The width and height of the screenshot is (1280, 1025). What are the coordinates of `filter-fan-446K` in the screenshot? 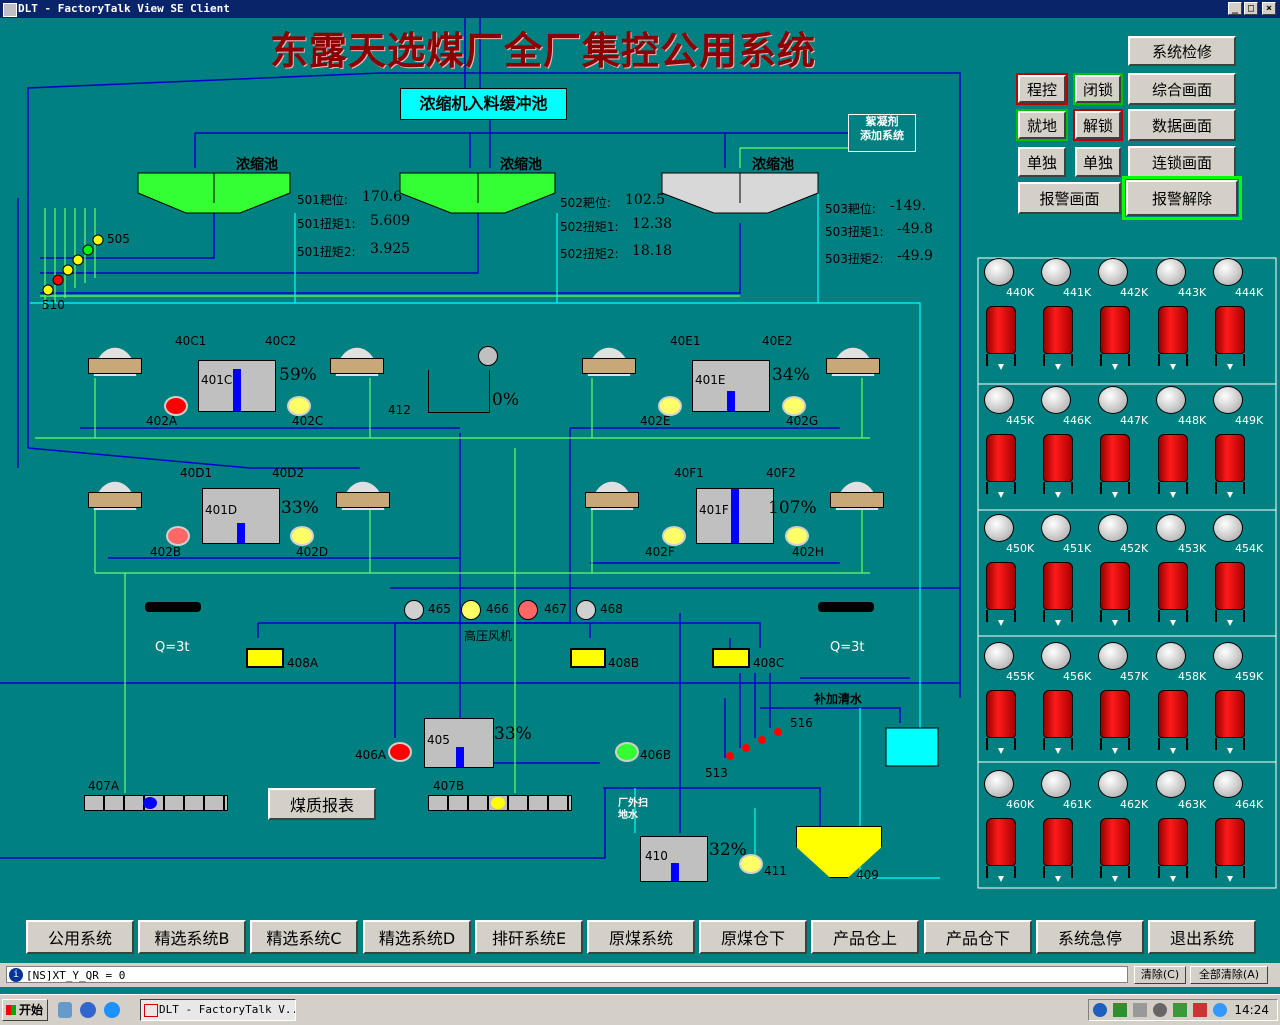 It's located at (1056, 400).